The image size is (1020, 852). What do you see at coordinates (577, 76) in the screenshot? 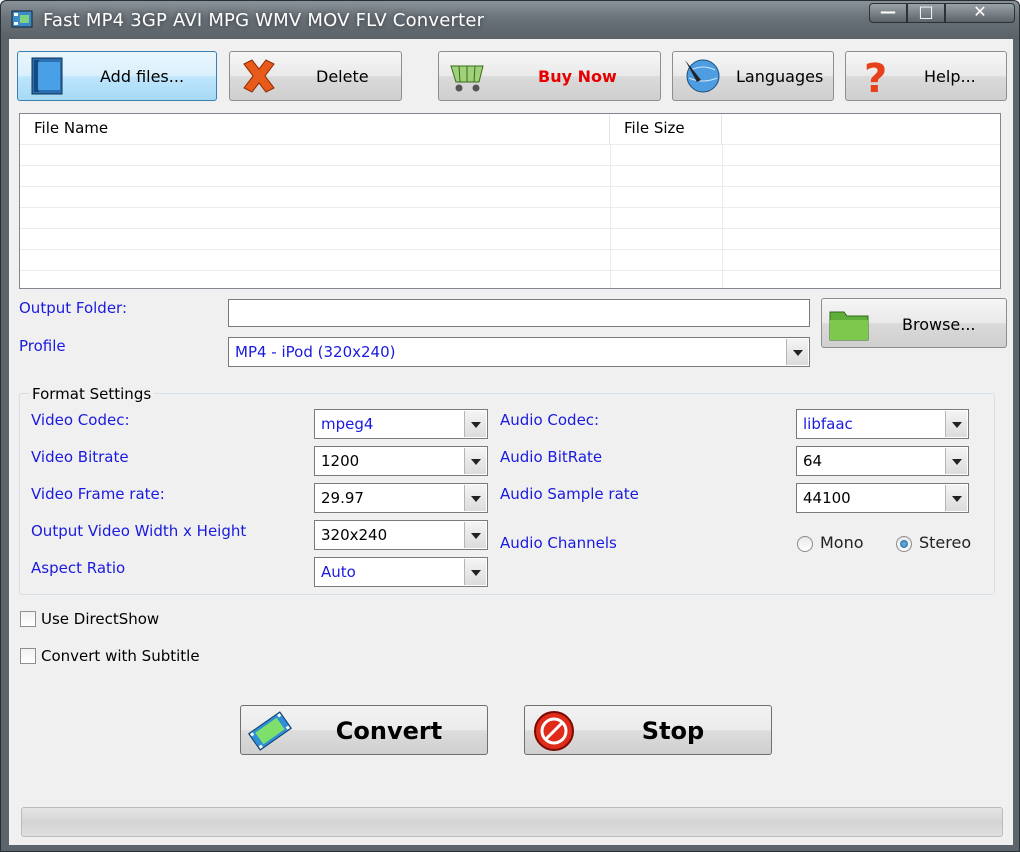
I see `buy-now-label: Buy Now` at bounding box center [577, 76].